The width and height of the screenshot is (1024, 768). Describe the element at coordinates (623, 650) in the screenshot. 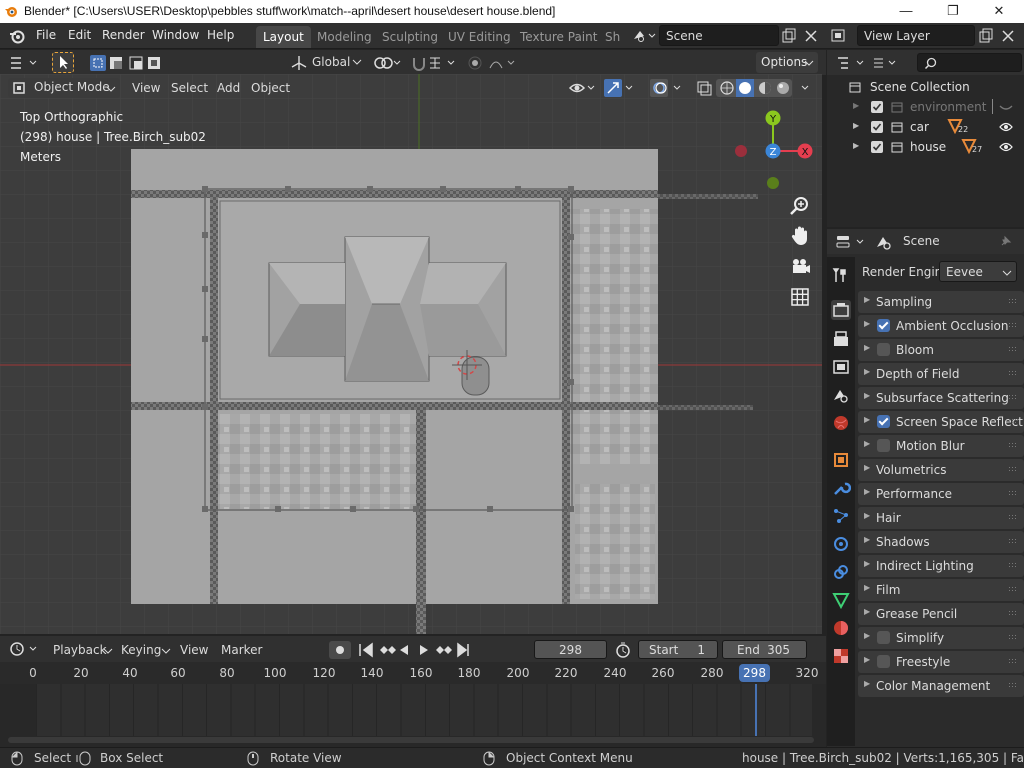

I see `stopwatch-icon` at that location.